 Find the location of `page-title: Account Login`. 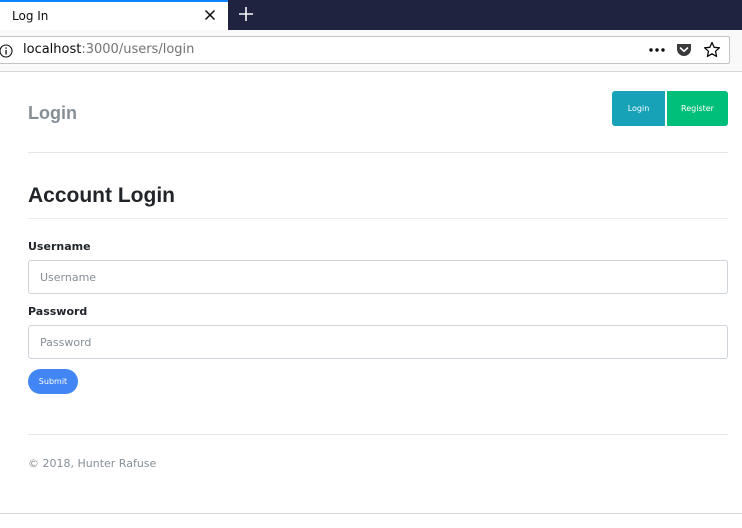

page-title: Account Login is located at coordinates (101, 195).